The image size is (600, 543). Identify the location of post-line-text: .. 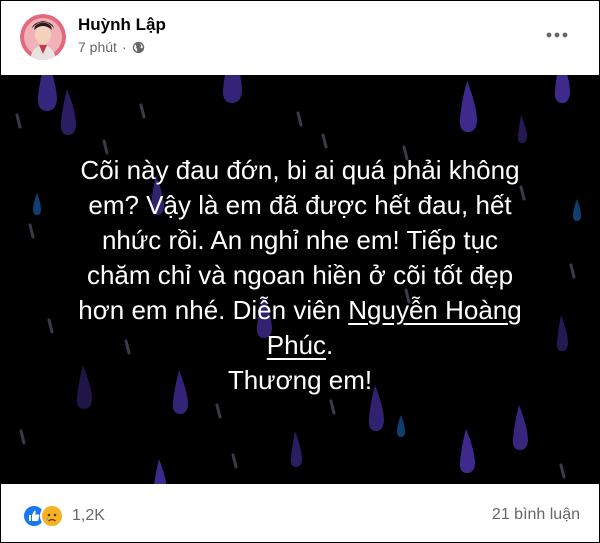
(330, 345).